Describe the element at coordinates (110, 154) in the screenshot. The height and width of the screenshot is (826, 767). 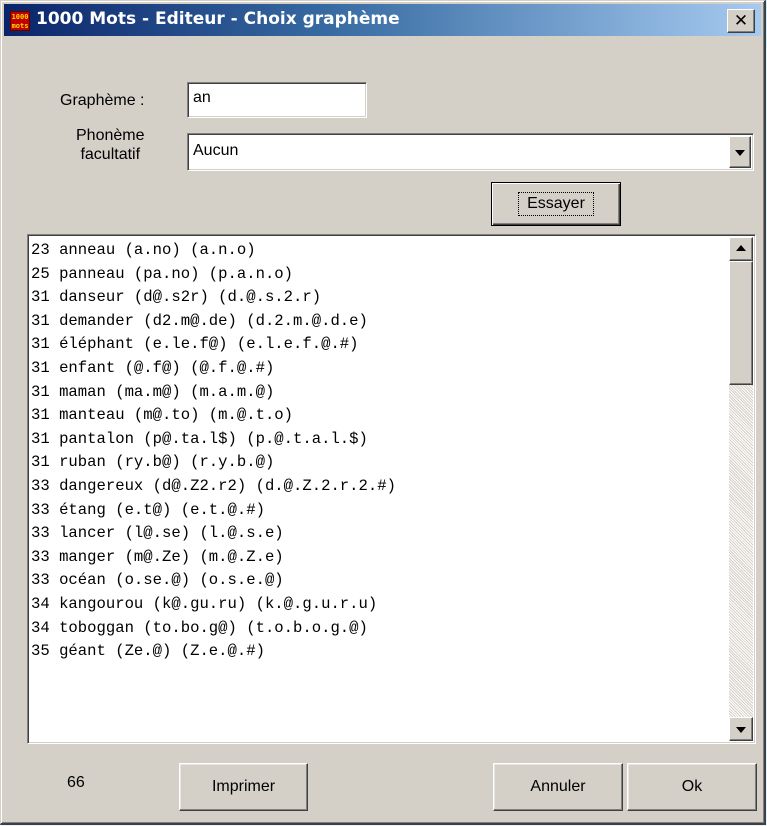
I see `phoneme-label-line2: facultatif` at that location.